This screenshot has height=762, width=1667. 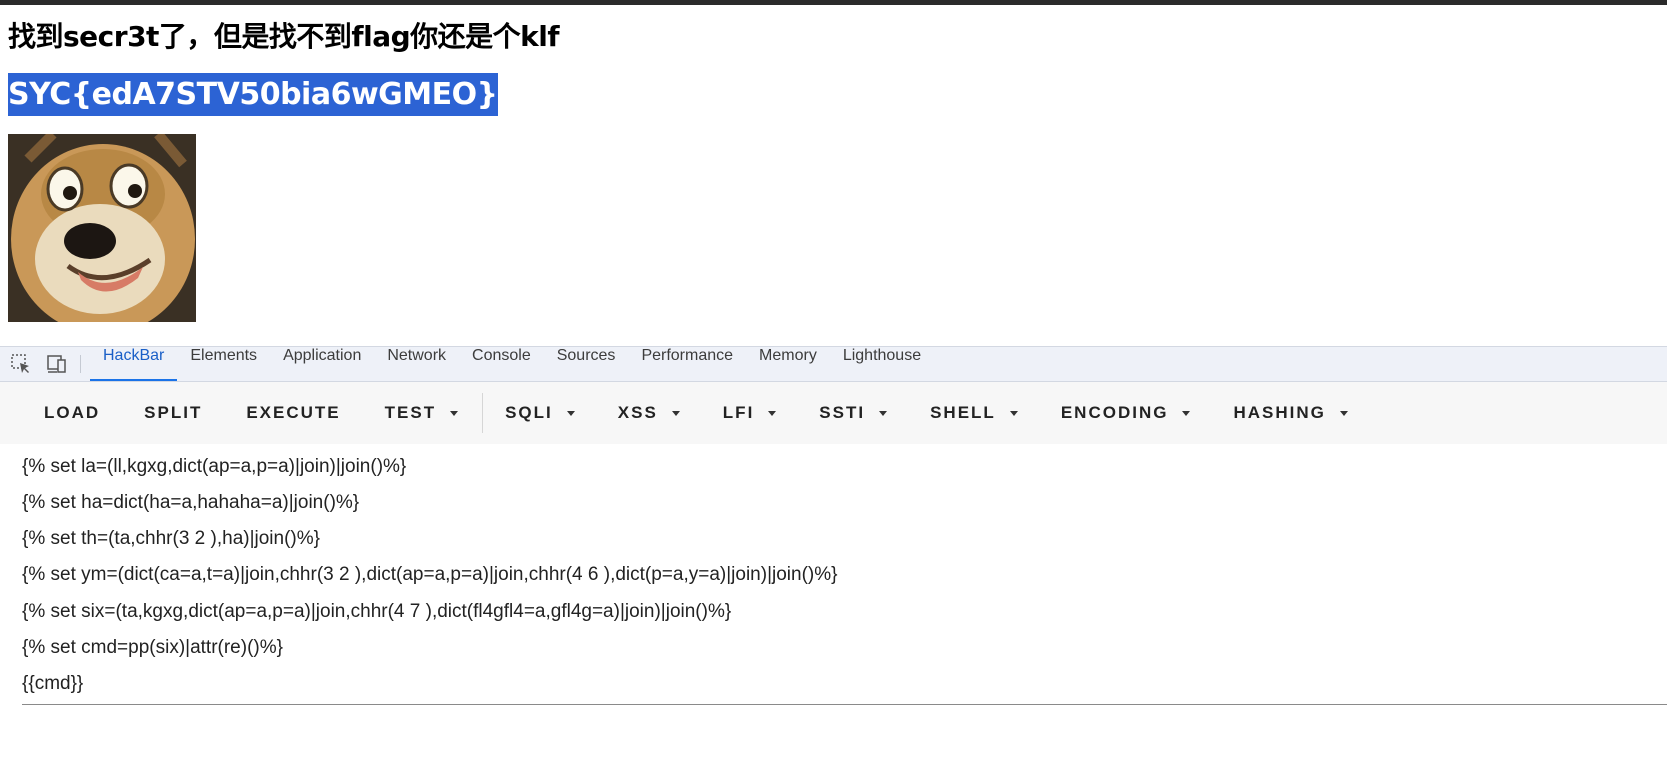 I want to click on browser-top-border, so click(x=833, y=2).